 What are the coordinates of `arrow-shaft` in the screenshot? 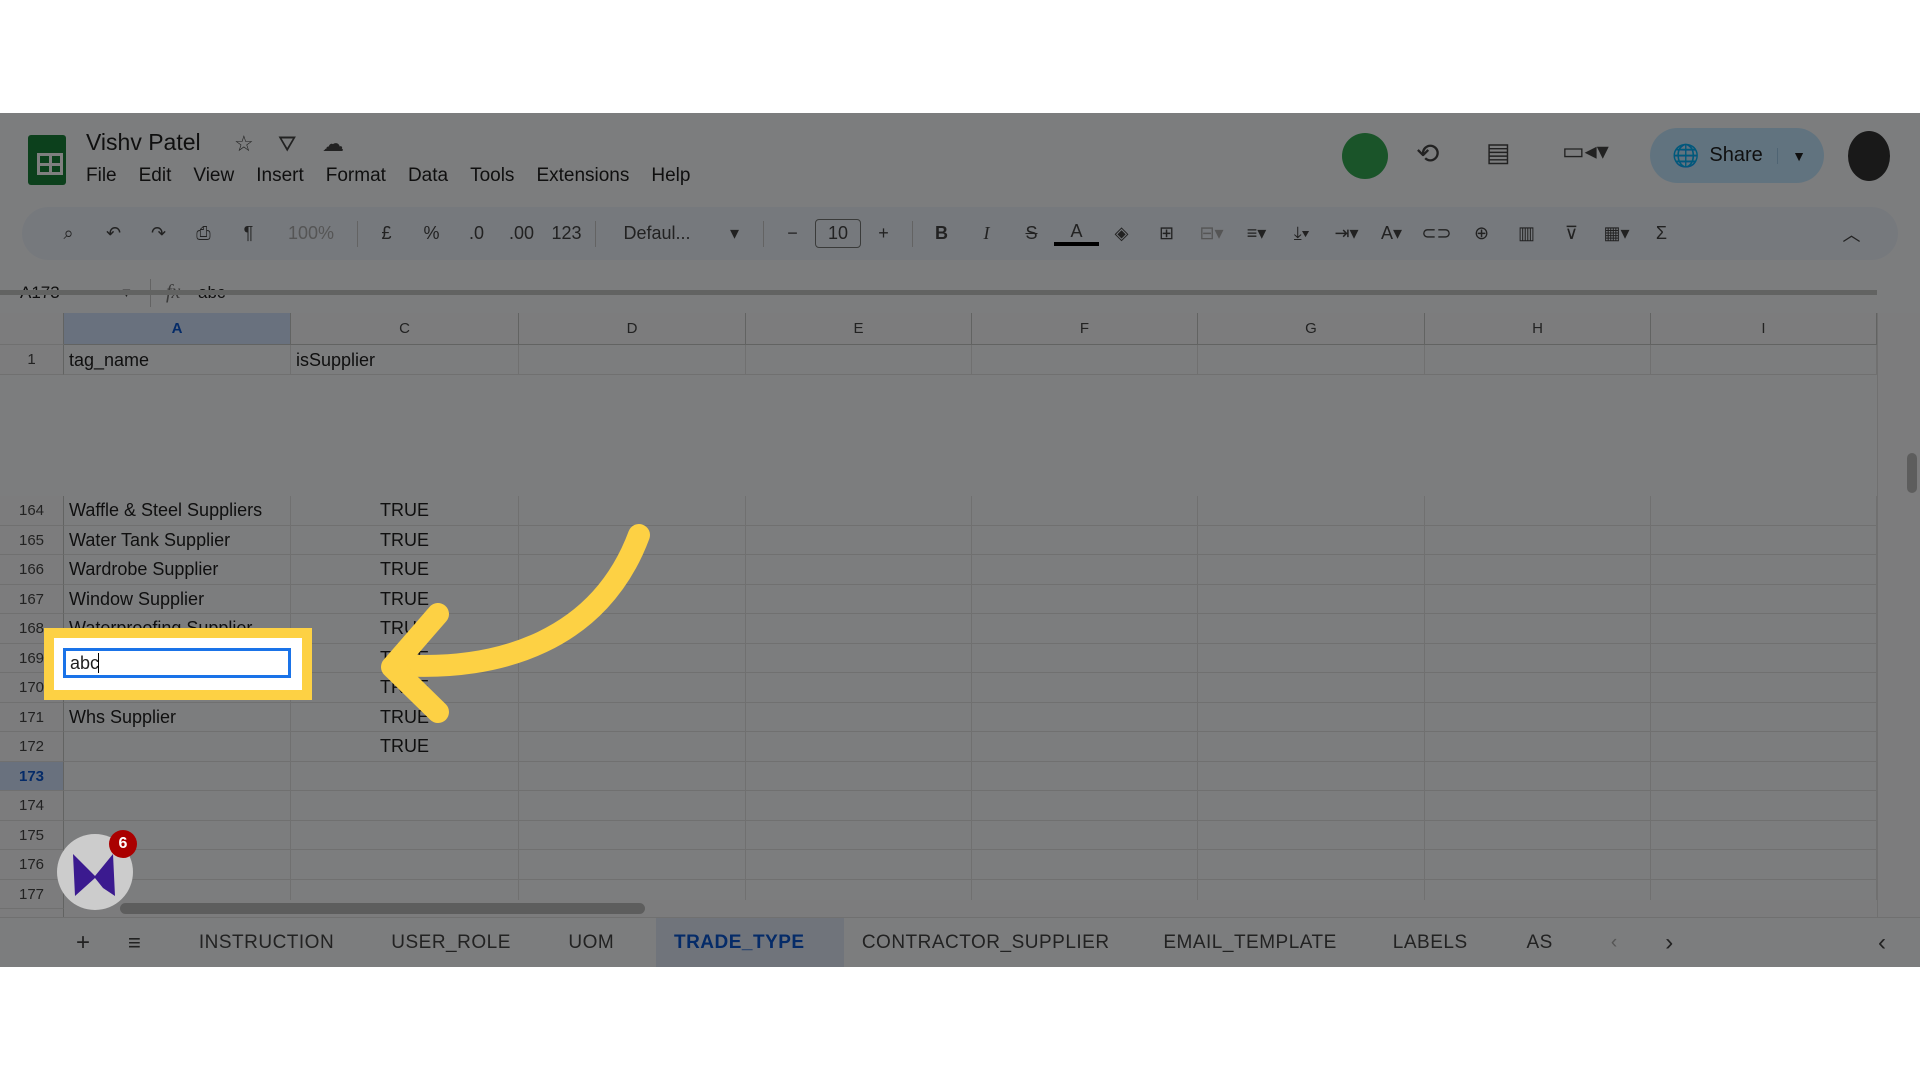 It's located at (518, 600).